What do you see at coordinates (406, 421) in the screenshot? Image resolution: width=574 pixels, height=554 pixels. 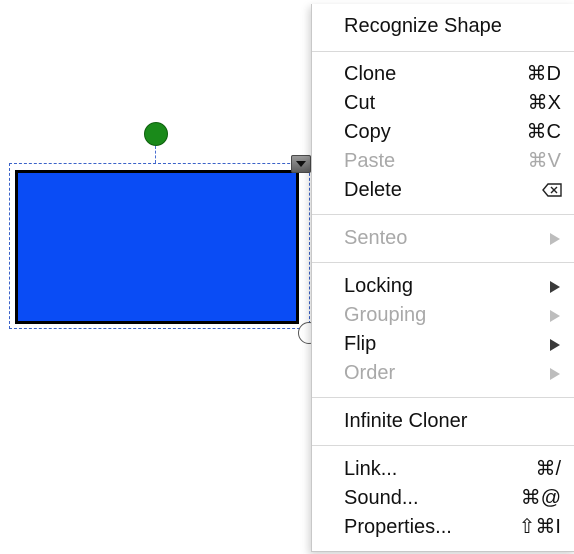 I see `menu-item-label: Infinite Cloner` at bounding box center [406, 421].